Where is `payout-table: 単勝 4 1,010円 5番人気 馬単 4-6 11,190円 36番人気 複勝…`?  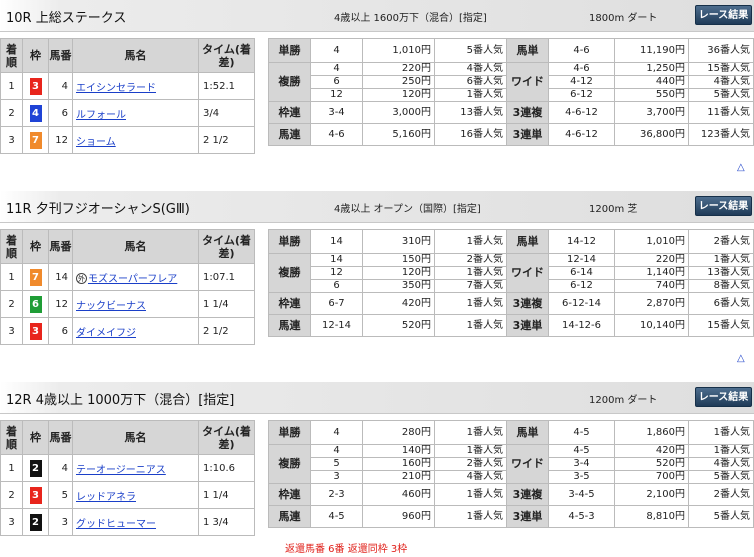 payout-table: 単勝 4 1,010円 5番人気 馬単 4-6 11,190円 36番人気 複勝… is located at coordinates (511, 92).